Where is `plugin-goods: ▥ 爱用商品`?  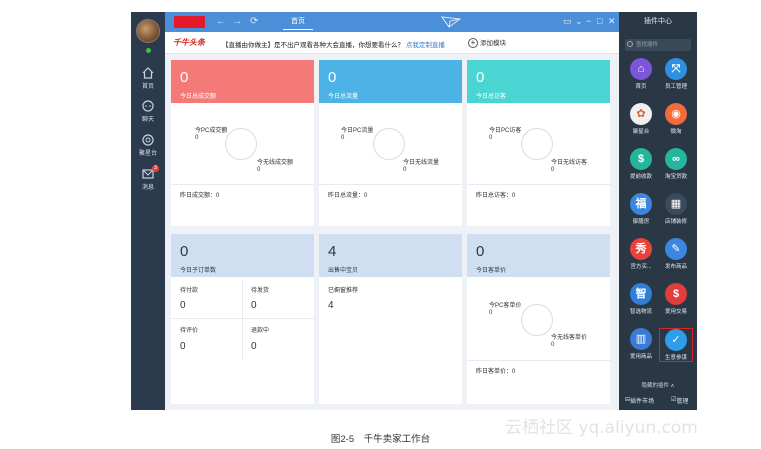
plugin-goods: ▥ 爱用商品 is located at coordinates (641, 344).